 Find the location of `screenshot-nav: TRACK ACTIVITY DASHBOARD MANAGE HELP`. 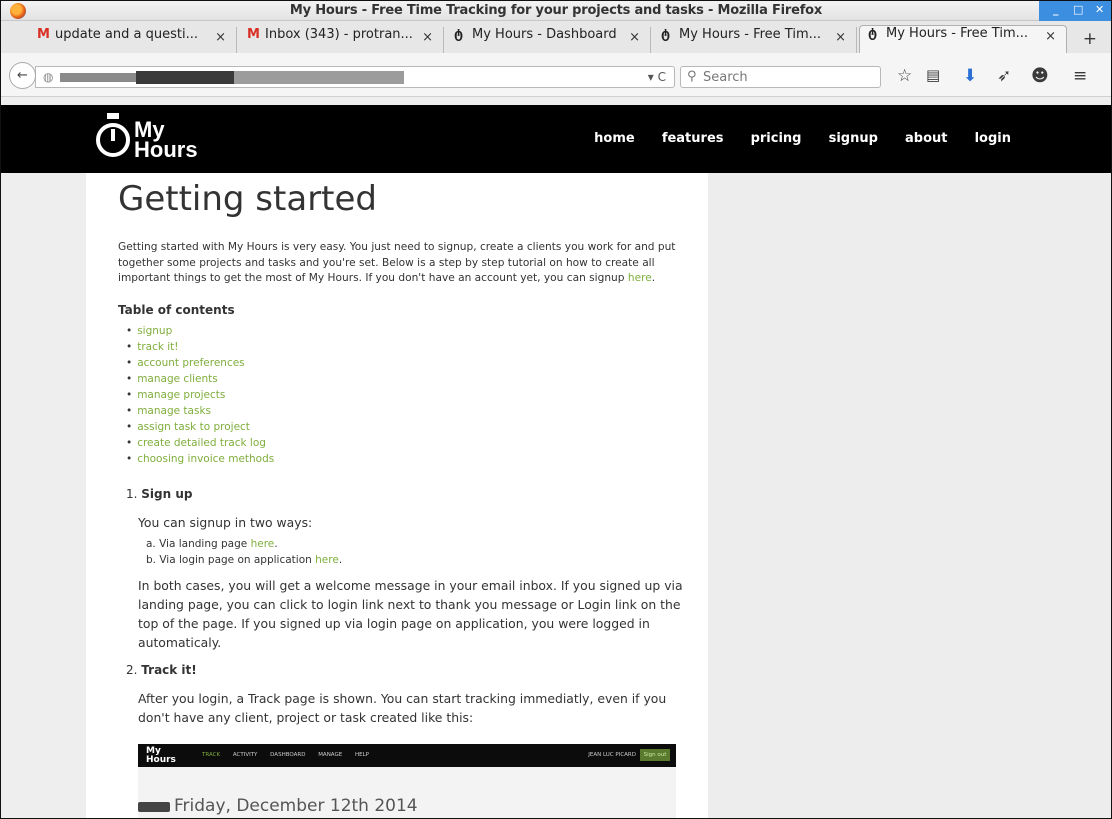

screenshot-nav: TRACK ACTIVITY DASHBOARD MANAGE HELP is located at coordinates (291, 755).